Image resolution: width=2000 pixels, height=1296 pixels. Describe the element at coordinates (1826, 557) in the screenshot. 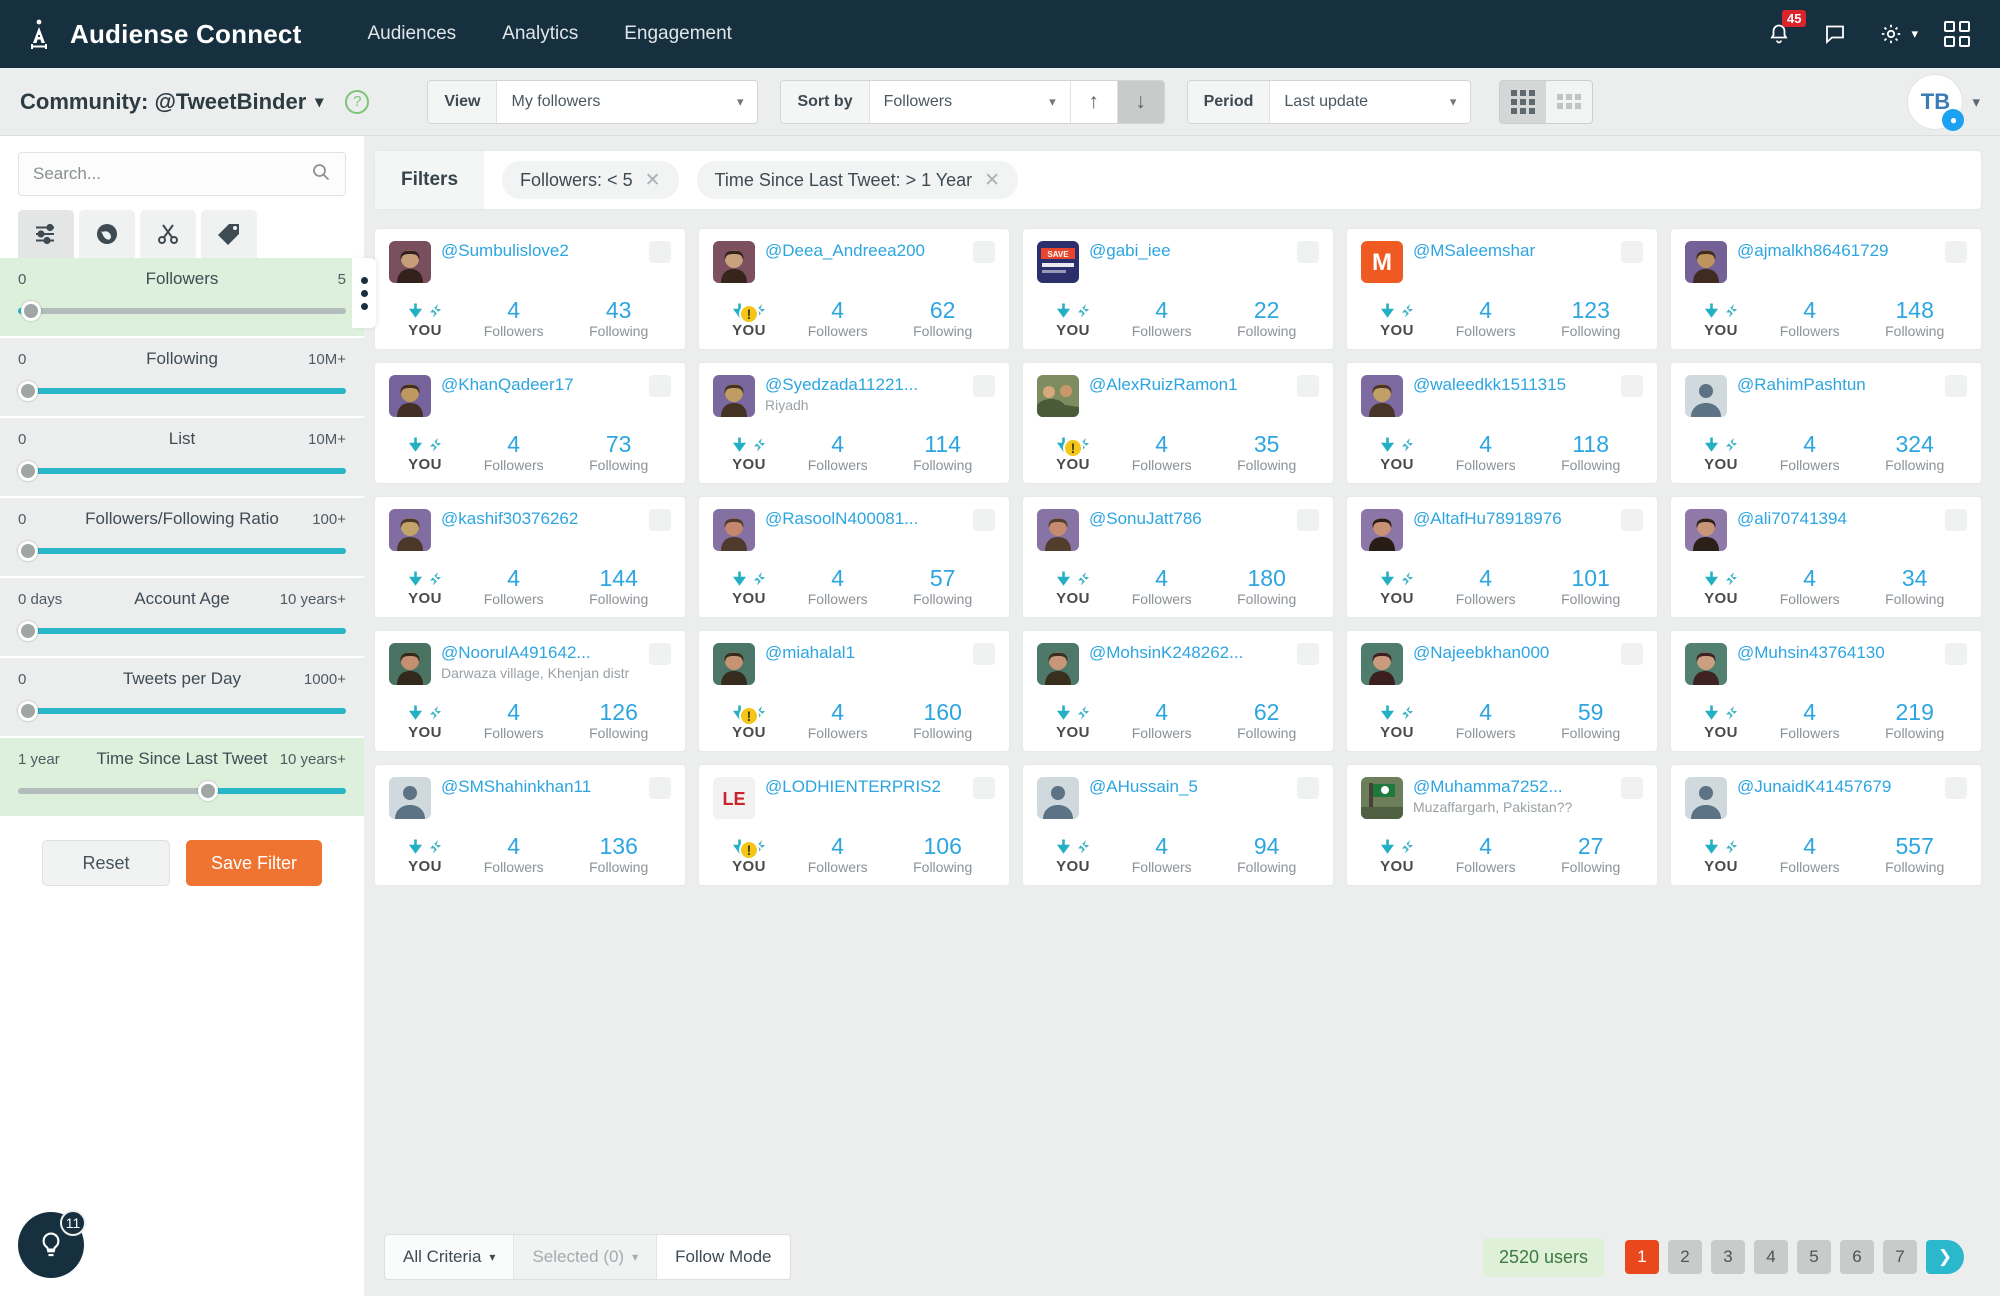

I see `user-card: @ali70741394 YOU 4 Followers 34 Following` at that location.